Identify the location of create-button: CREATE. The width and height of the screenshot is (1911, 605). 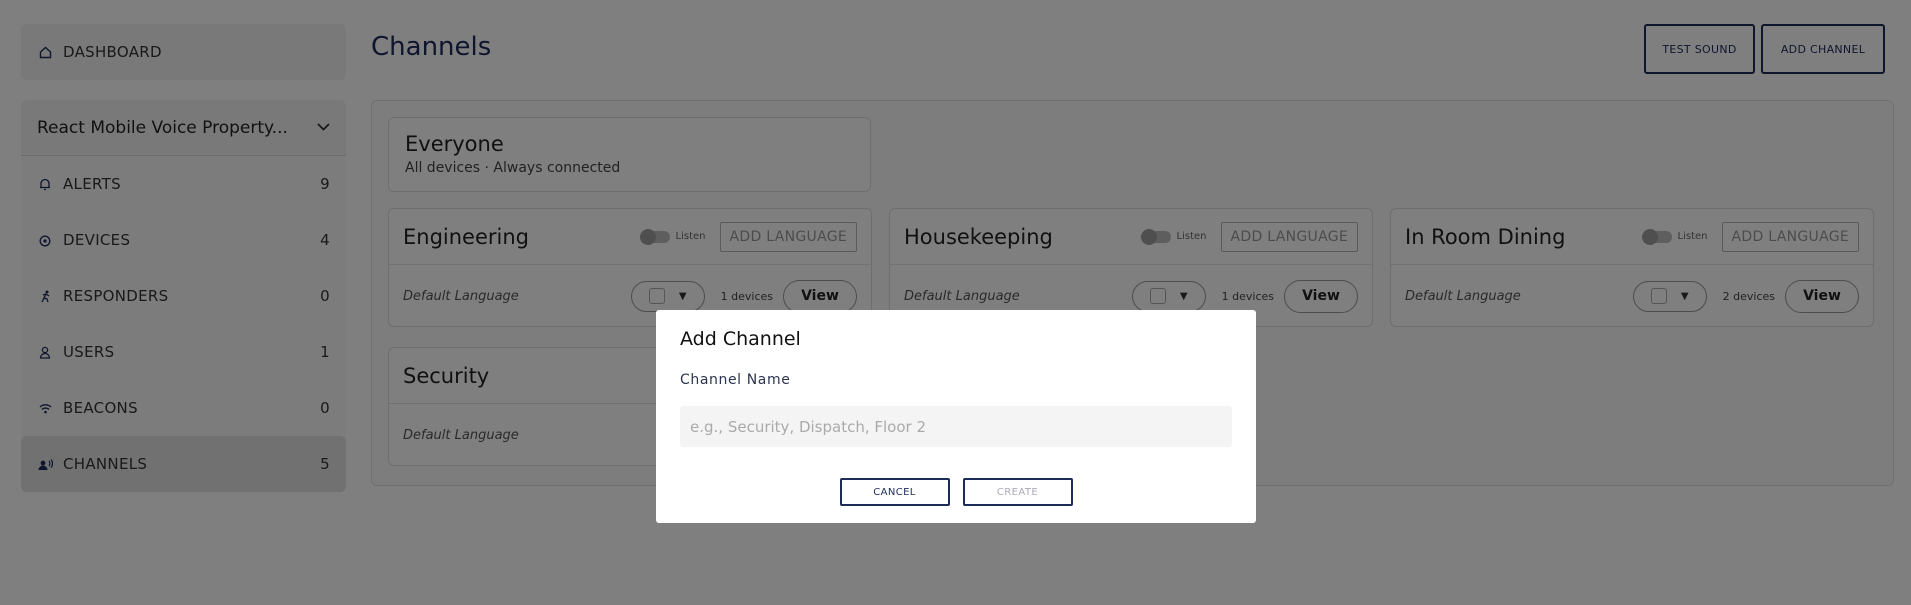
(1017, 492).